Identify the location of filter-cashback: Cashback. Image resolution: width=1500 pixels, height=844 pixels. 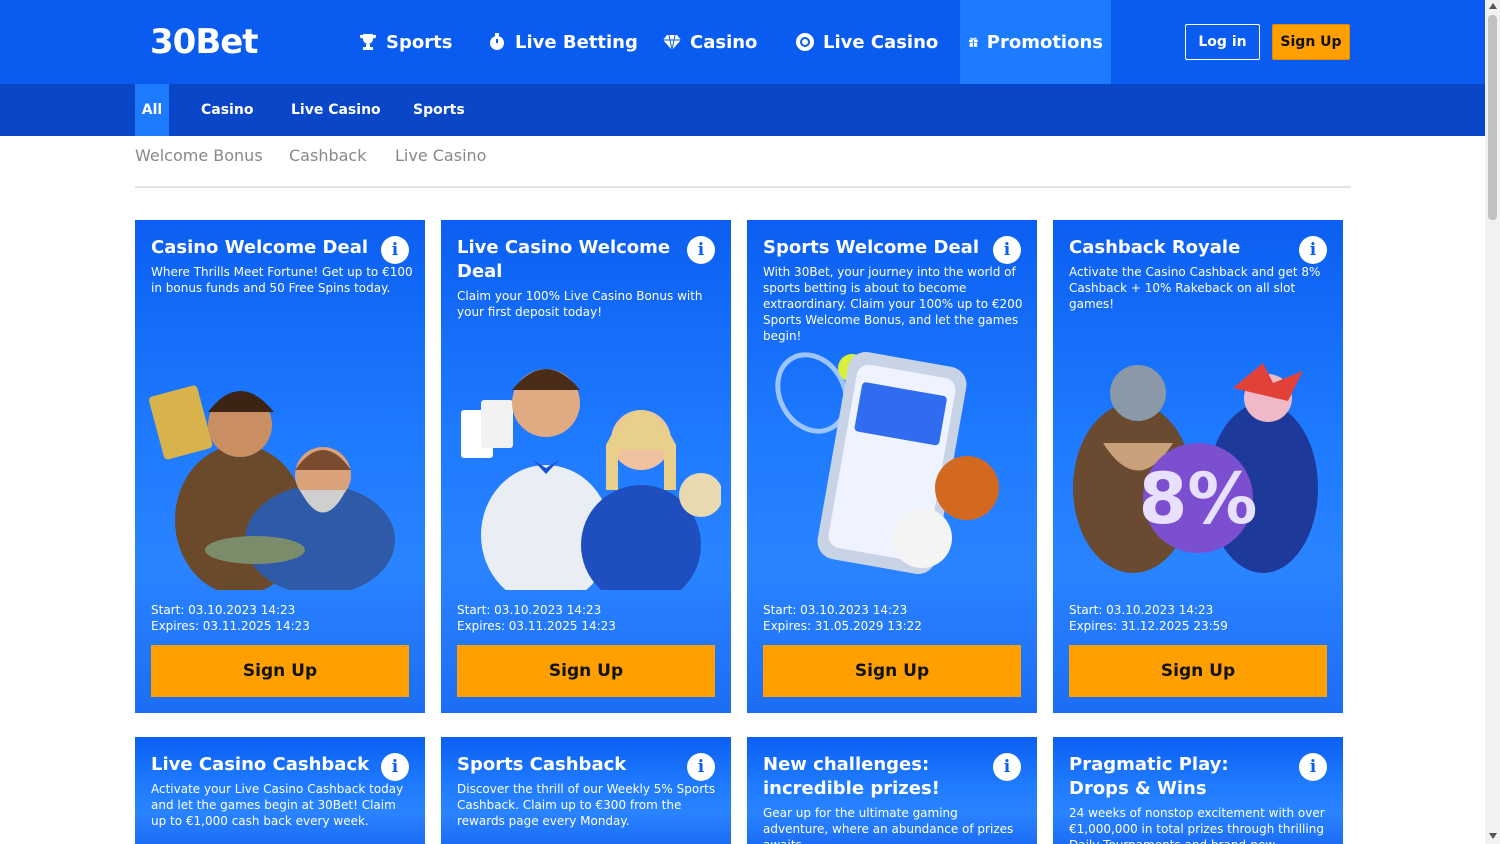
(327, 155).